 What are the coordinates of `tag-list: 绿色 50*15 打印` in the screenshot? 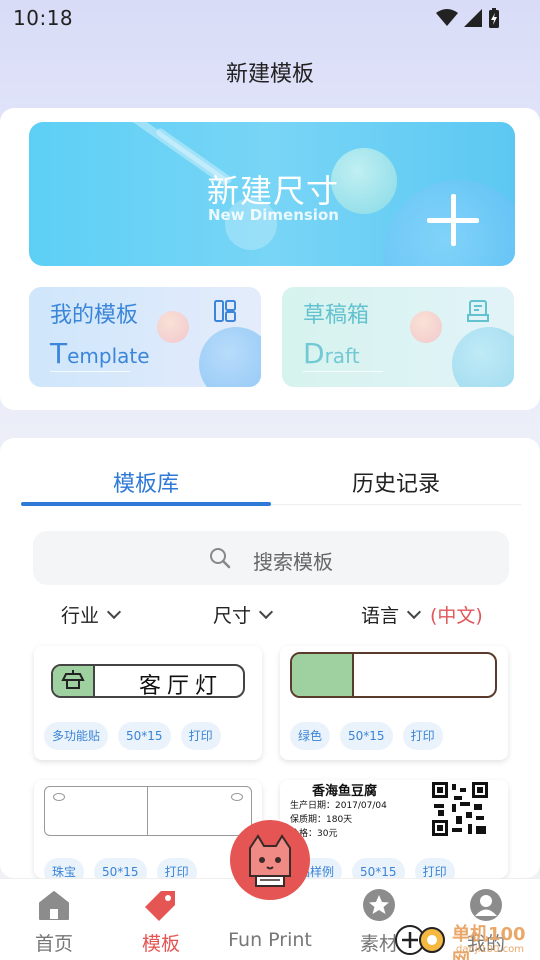 It's located at (366, 736).